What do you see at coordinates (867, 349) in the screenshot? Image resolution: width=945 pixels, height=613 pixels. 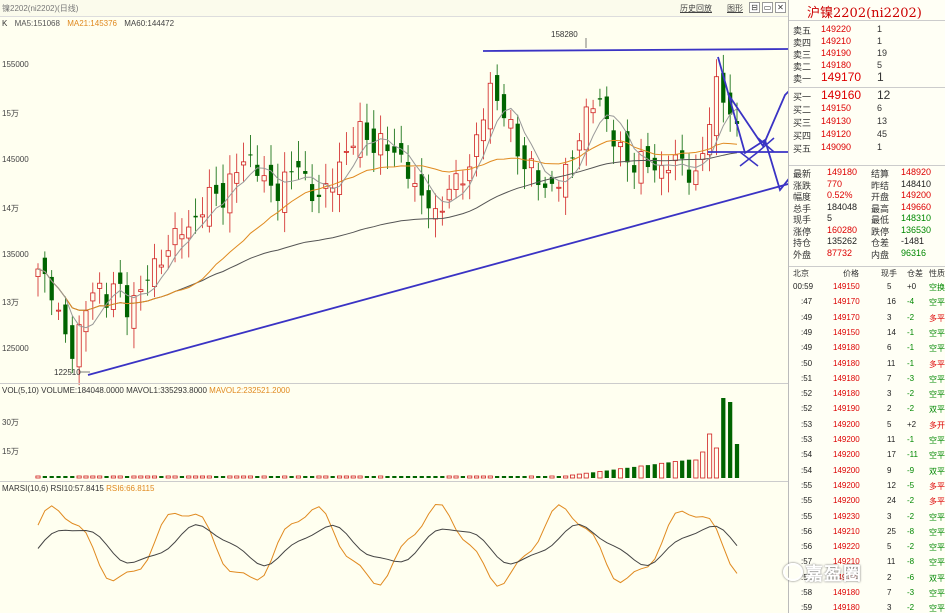 I see `tick-row: :49 149180 6 -1 空平` at bounding box center [867, 349].